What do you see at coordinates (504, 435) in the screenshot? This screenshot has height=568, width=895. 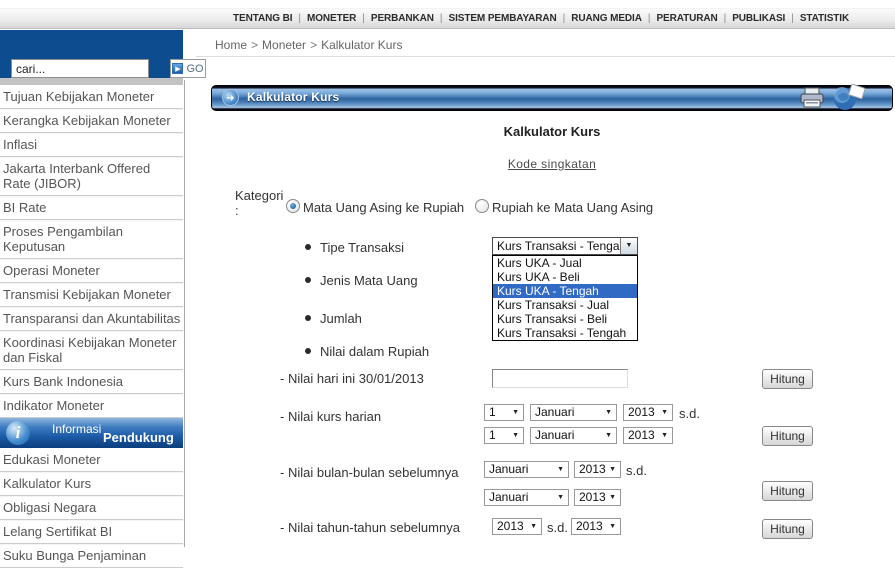 I see `harian-to-day-select: 1 ▼` at bounding box center [504, 435].